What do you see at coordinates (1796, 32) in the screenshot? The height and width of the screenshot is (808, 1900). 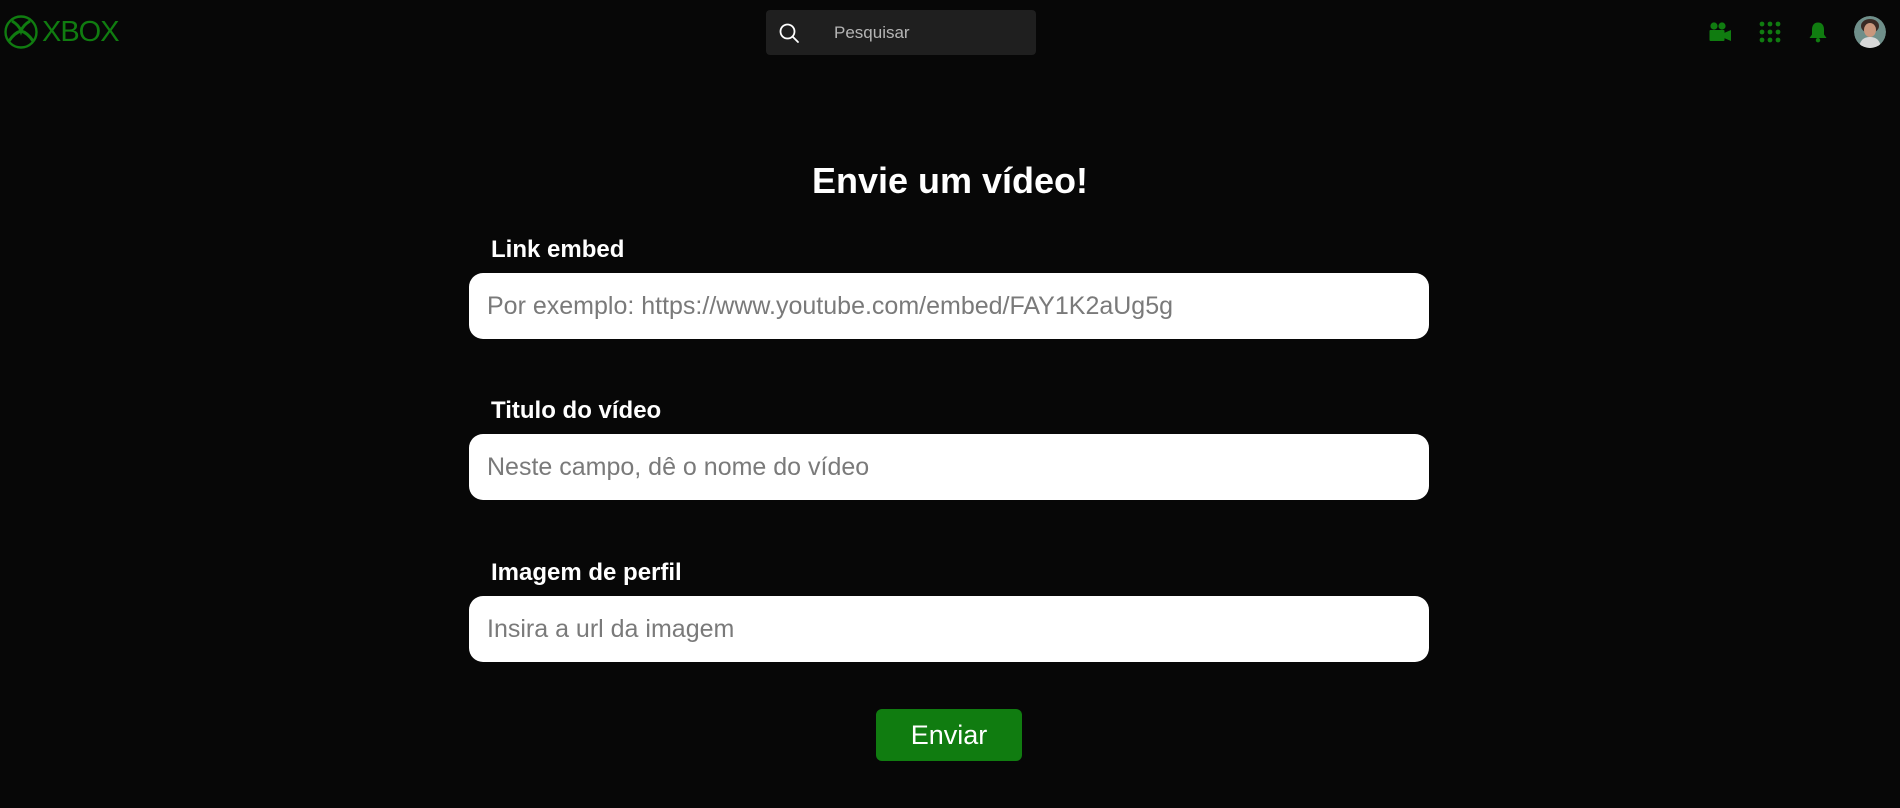 I see `top-actions` at bounding box center [1796, 32].